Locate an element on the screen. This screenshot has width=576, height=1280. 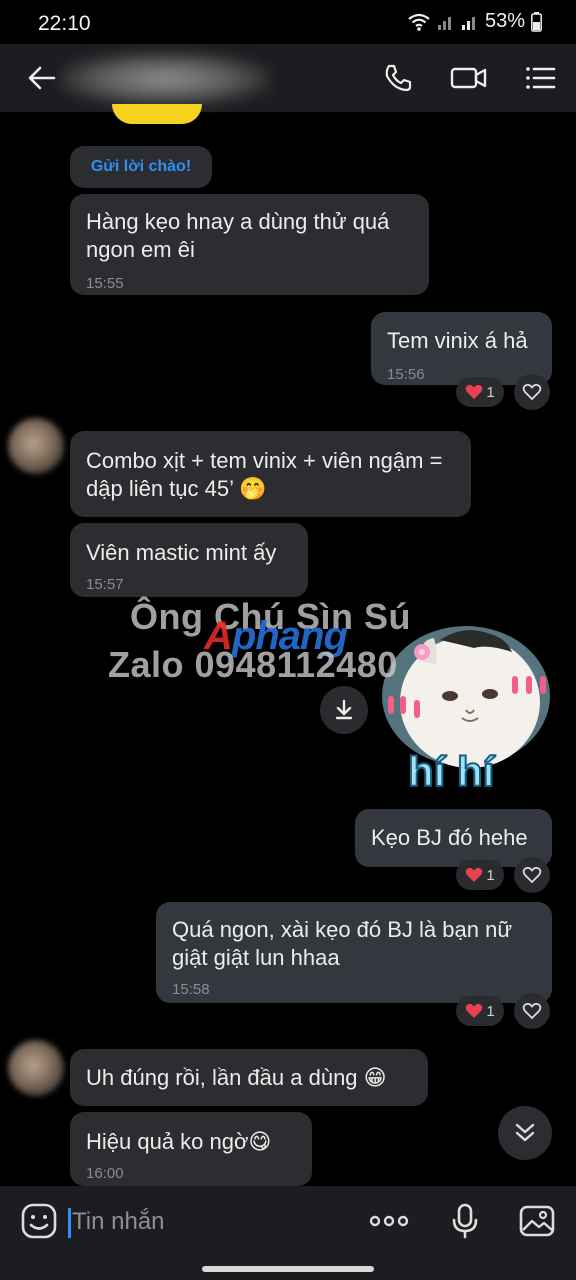
chat-header is located at coordinates (288, 78).